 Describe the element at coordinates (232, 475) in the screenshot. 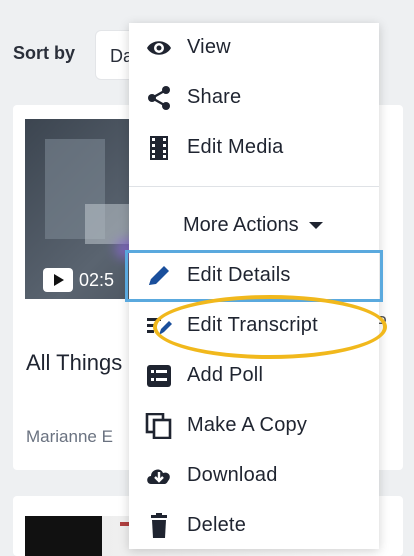

I see `menu-item-label: Download` at that location.